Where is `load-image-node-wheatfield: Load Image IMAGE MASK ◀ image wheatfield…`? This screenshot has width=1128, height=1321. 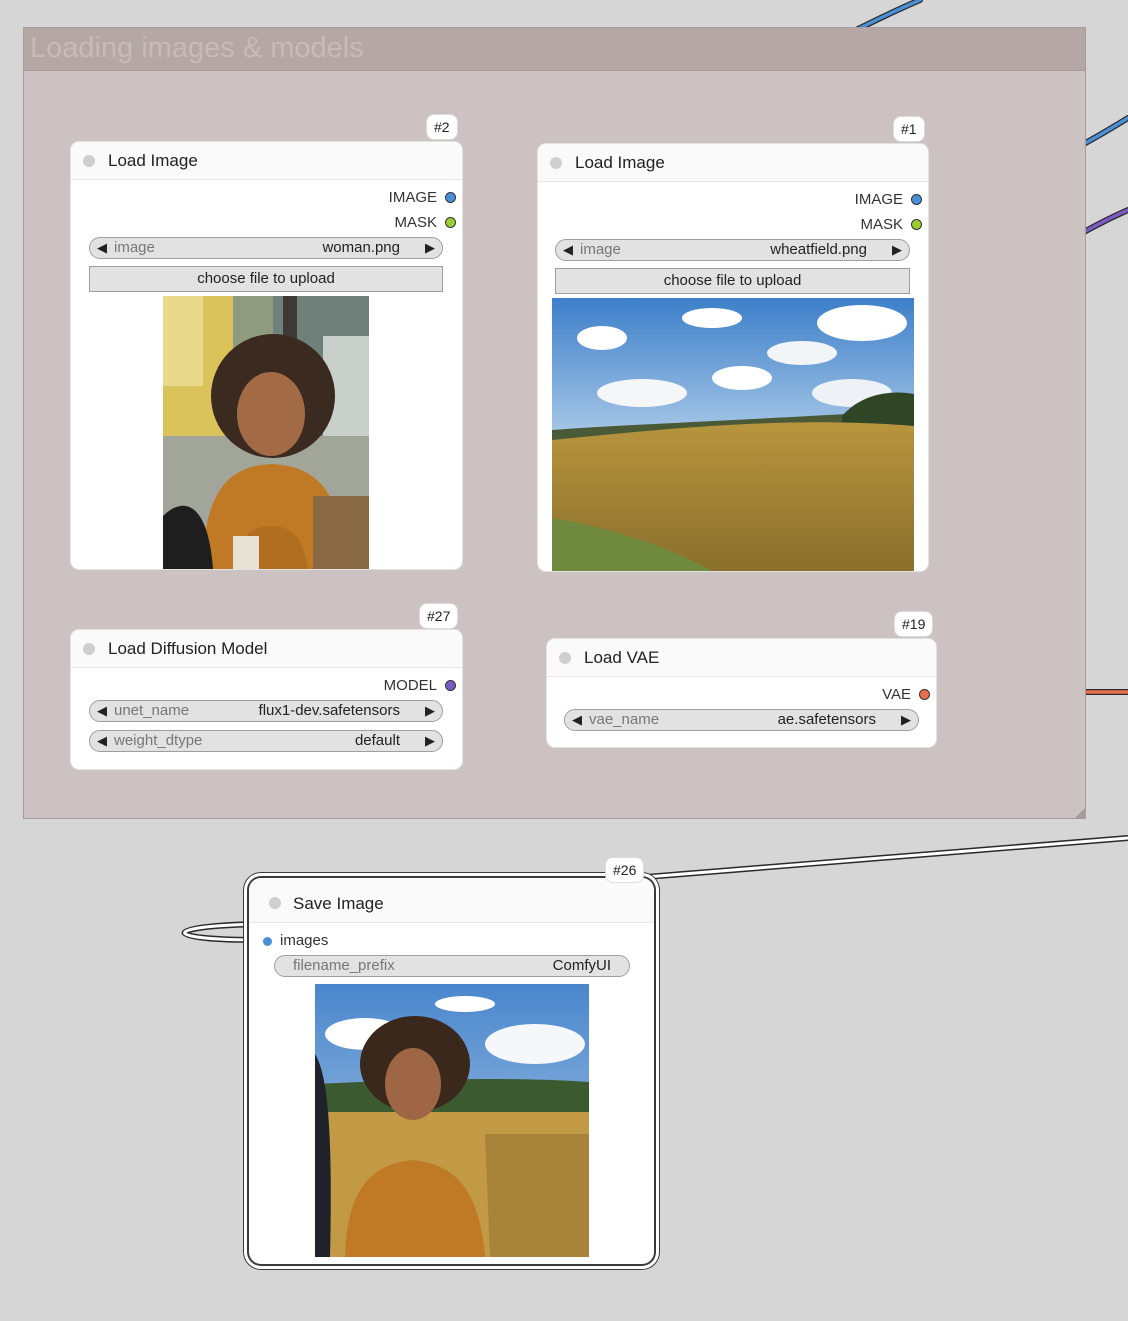
load-image-node-wheatfield: Load Image IMAGE MASK ◀ image wheatfield… is located at coordinates (733, 357).